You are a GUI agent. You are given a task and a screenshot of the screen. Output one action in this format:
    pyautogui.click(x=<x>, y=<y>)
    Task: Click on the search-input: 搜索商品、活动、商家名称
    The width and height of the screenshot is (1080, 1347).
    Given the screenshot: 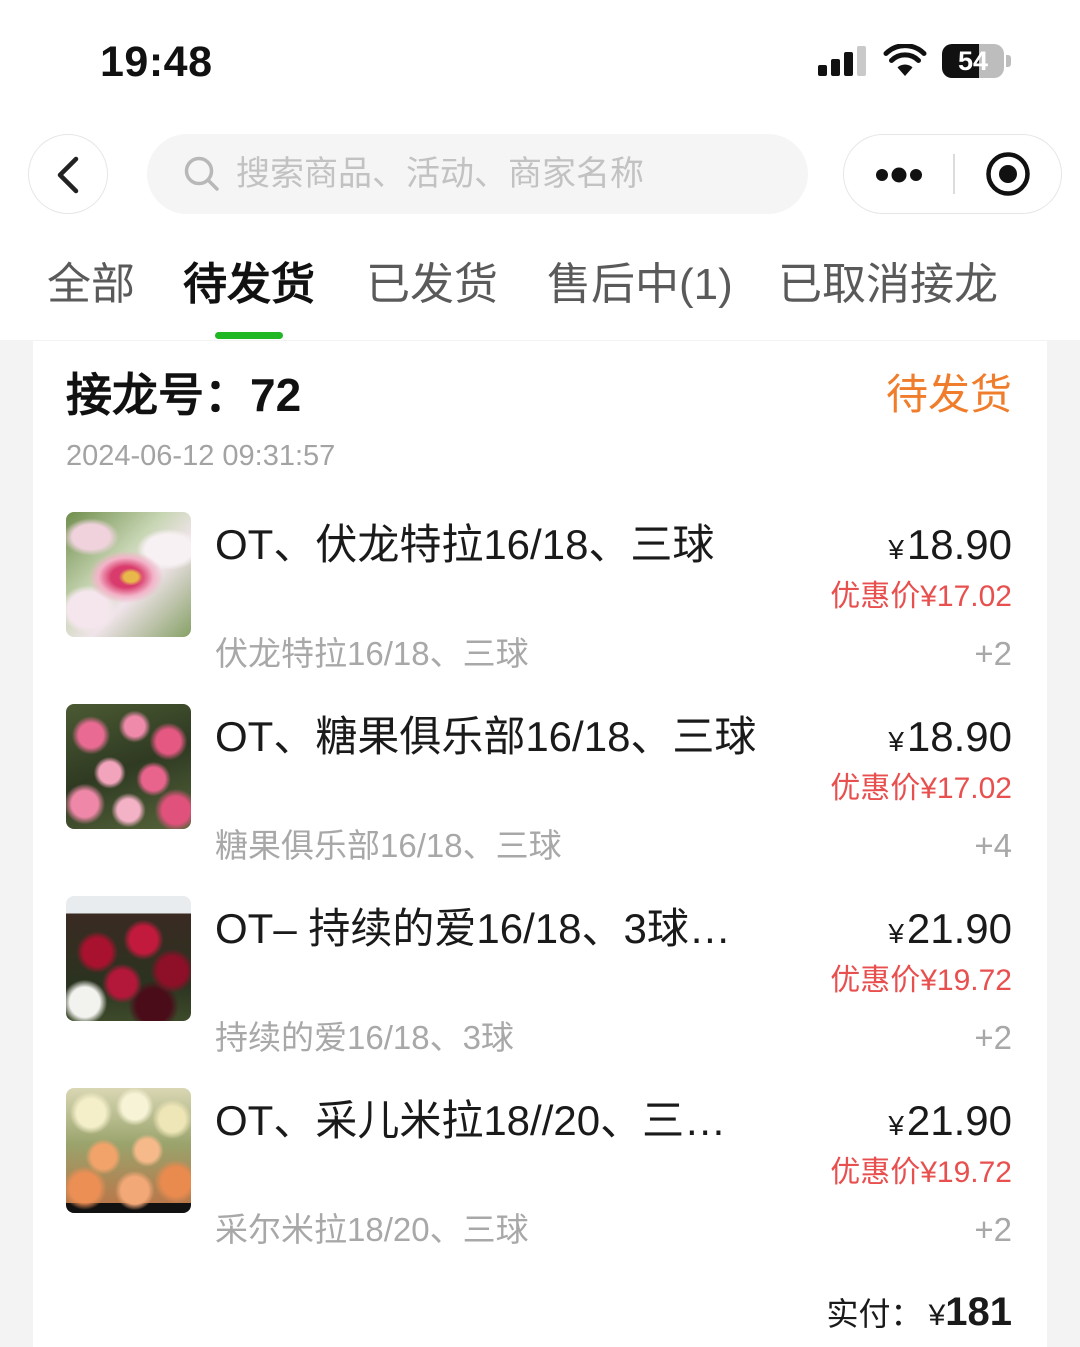 What is the action you would take?
    pyautogui.click(x=477, y=174)
    